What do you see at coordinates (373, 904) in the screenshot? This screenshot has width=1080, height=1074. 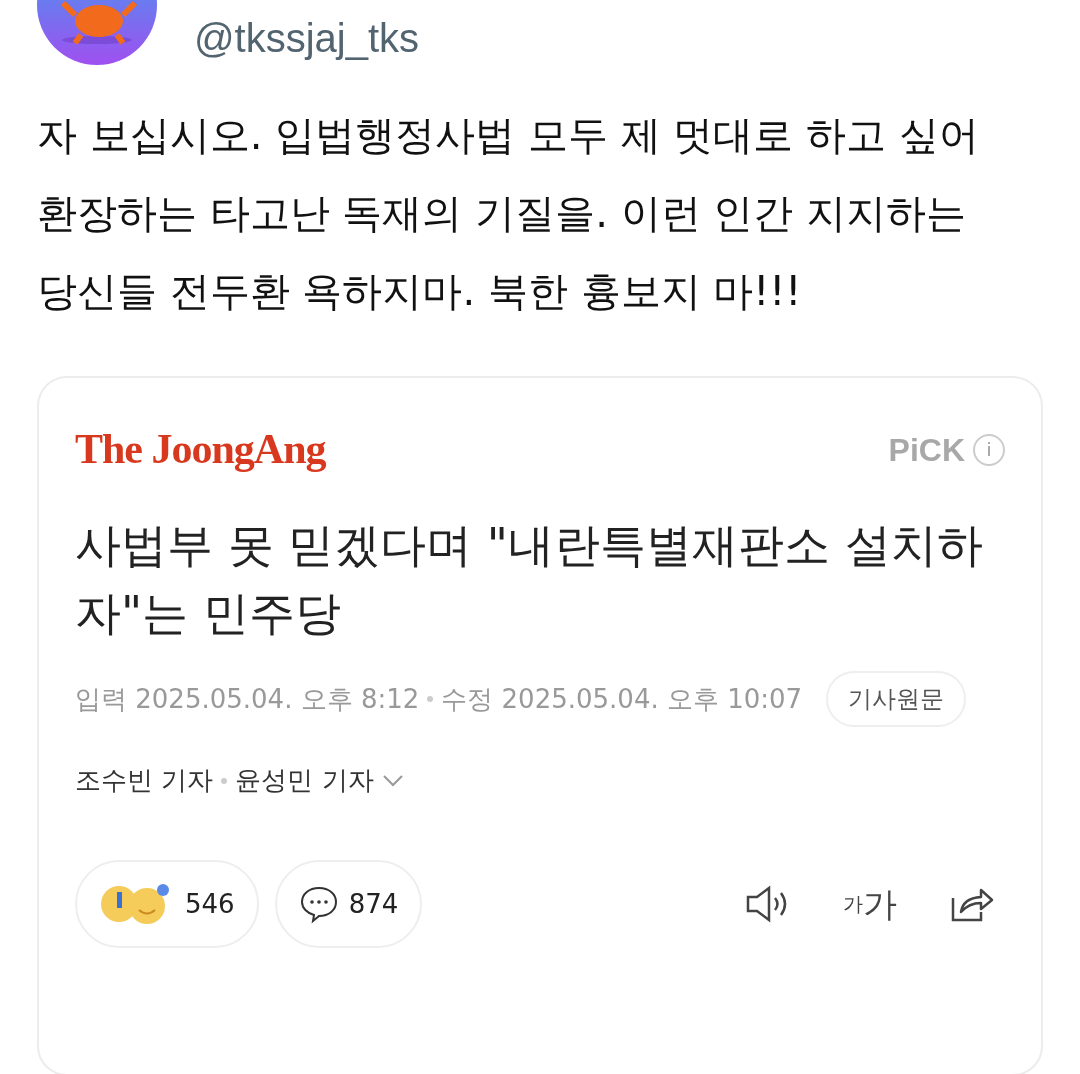 I see `comment-count: 874` at bounding box center [373, 904].